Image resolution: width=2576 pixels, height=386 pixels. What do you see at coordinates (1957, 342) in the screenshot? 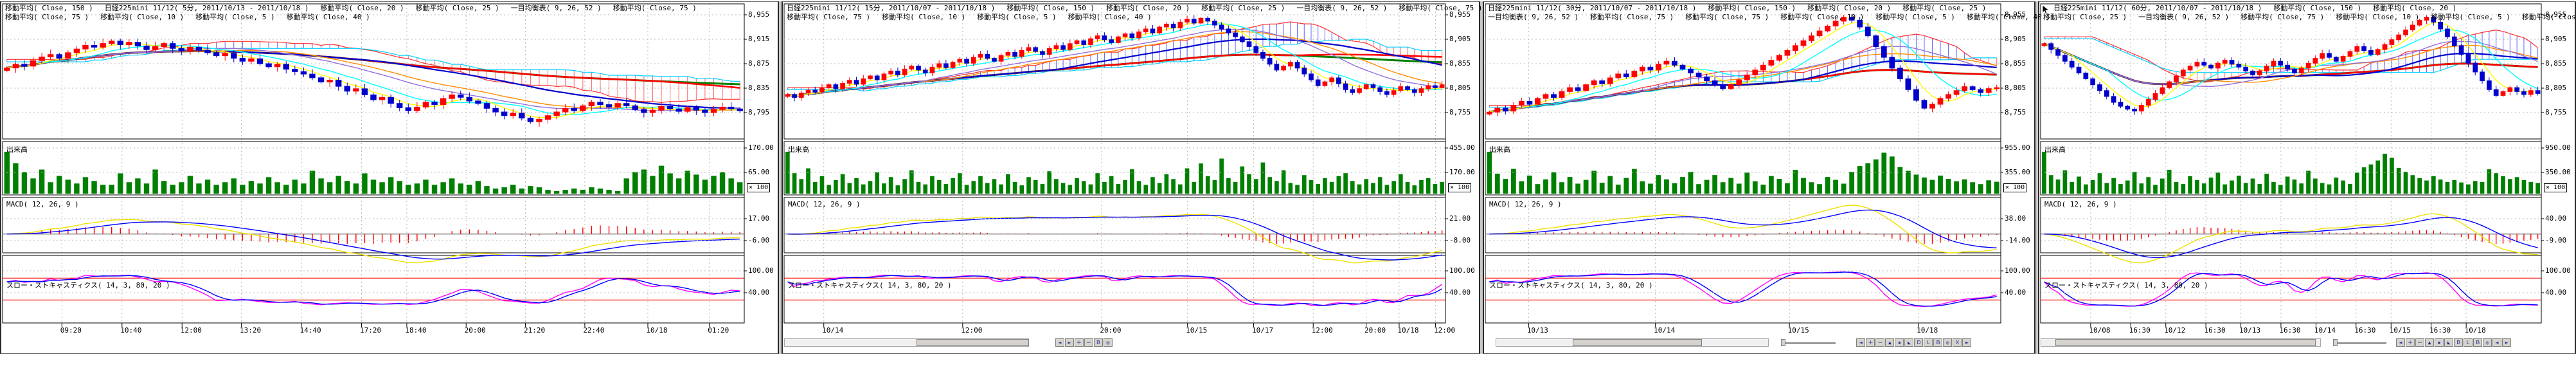
I see `toolbar-button: Ｘ` at bounding box center [1957, 342].